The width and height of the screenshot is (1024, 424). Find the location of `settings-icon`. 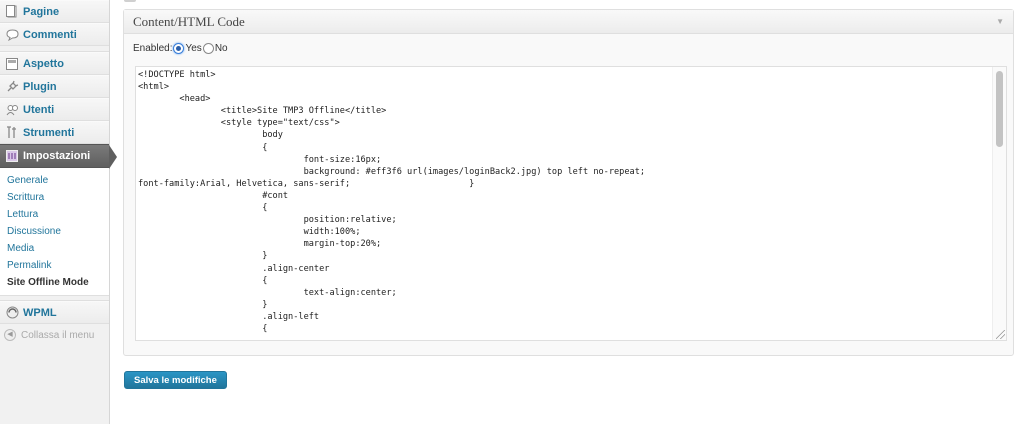

settings-icon is located at coordinates (12, 156).